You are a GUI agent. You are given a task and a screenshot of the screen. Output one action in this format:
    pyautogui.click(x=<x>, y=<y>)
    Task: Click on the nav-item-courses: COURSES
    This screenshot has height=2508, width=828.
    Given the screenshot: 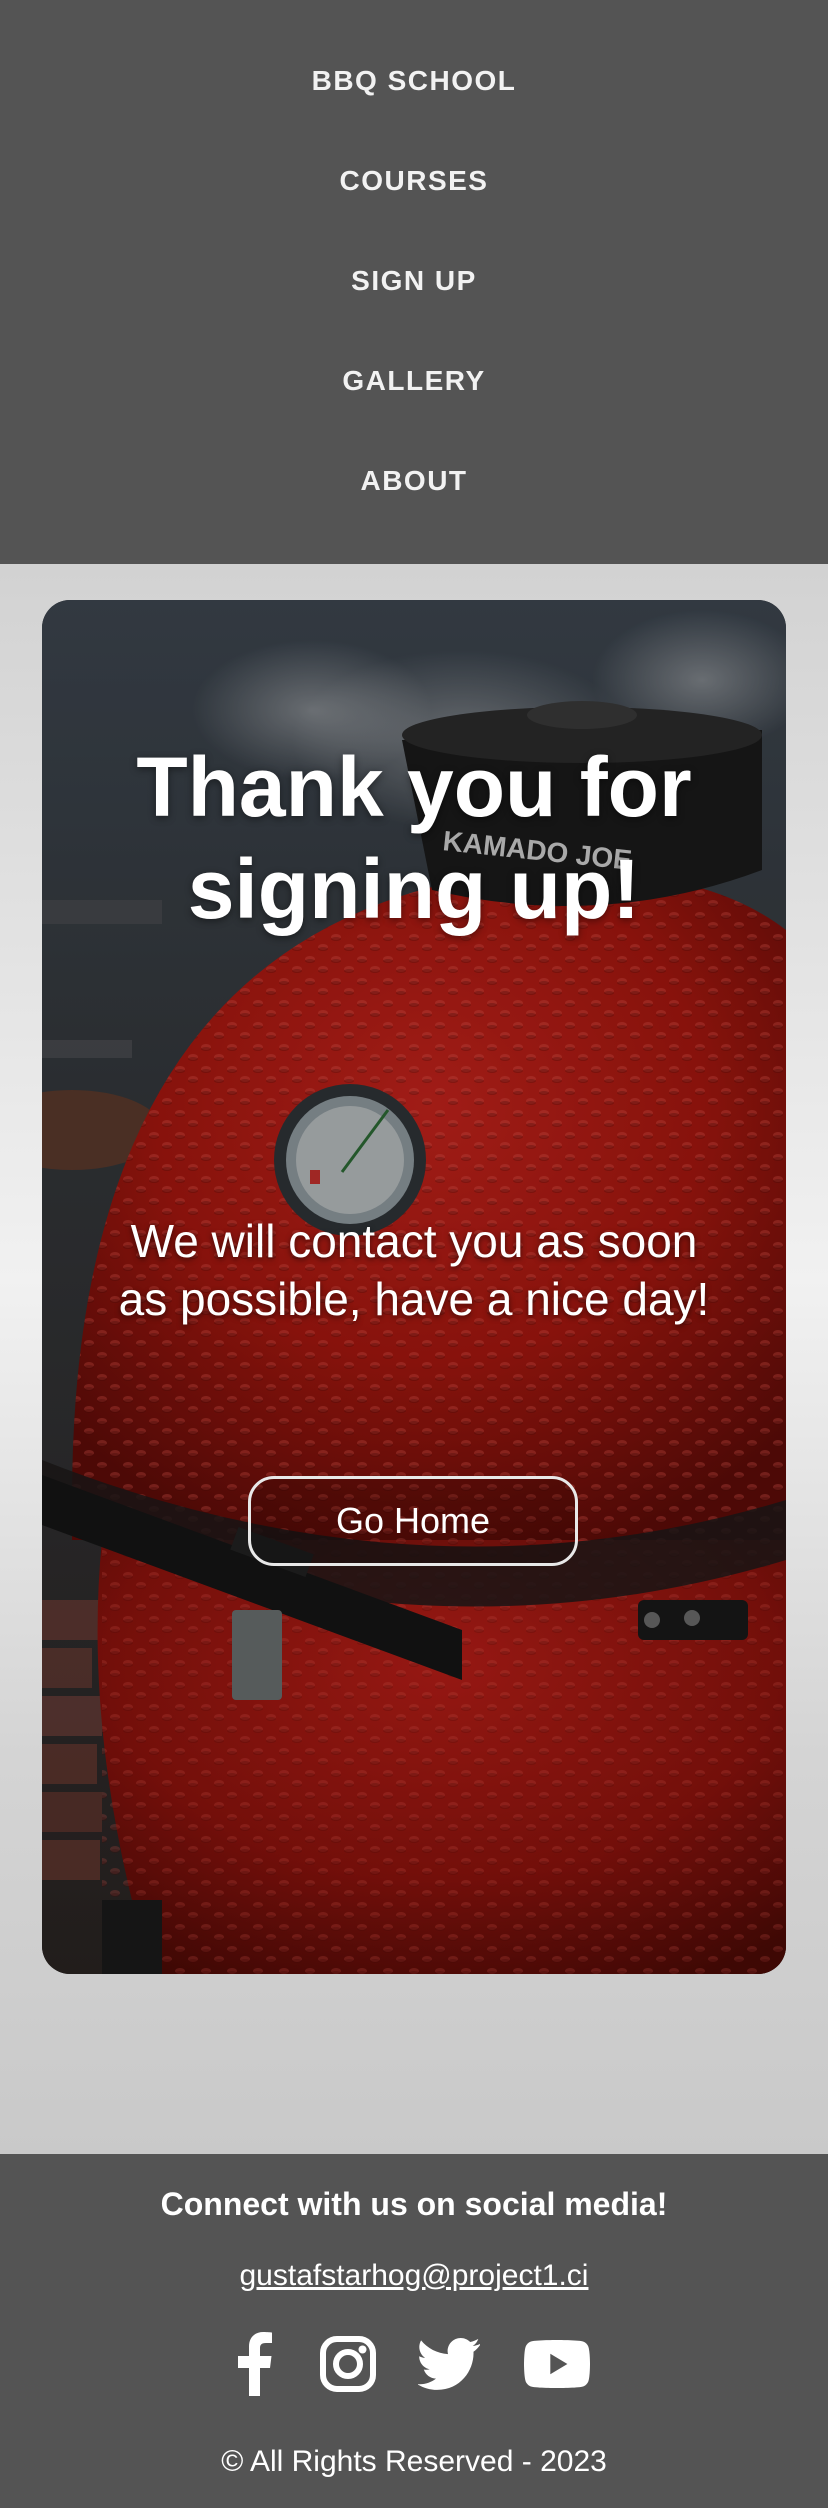 What is the action you would take?
    pyautogui.click(x=414, y=181)
    